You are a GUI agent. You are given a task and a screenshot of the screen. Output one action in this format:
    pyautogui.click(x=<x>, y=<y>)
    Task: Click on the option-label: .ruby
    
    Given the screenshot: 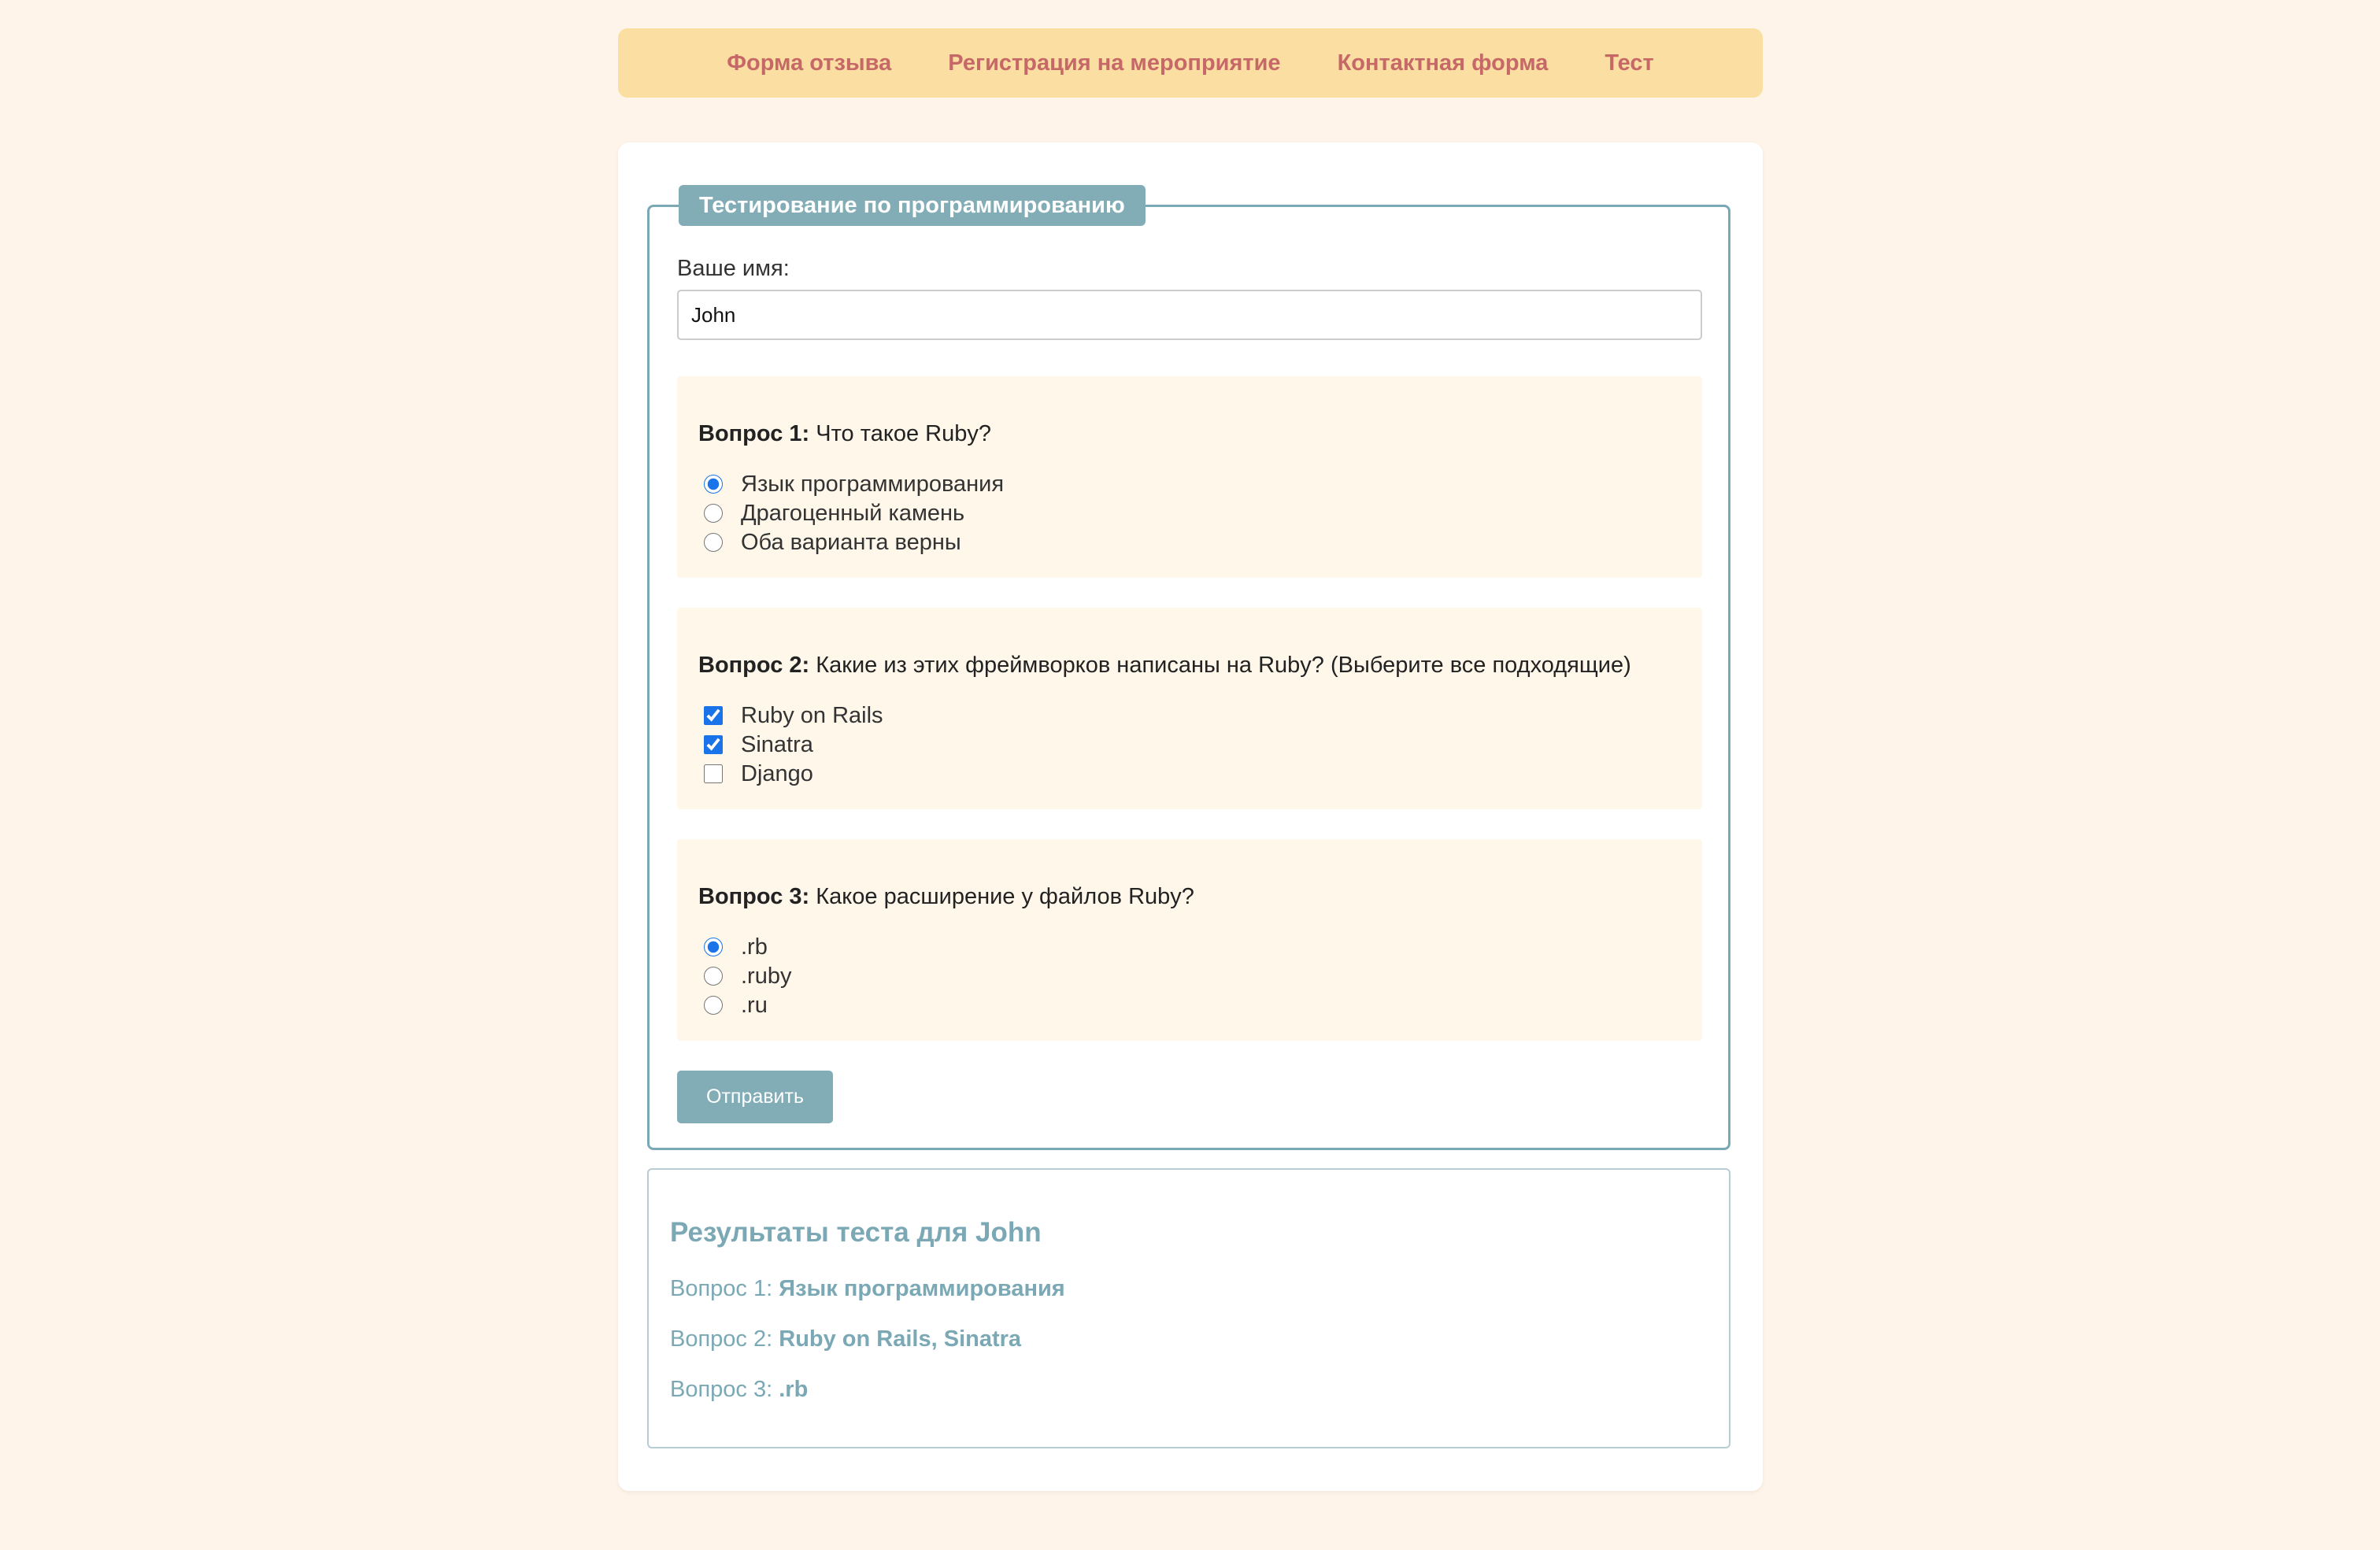 What is the action you would take?
    pyautogui.click(x=766, y=976)
    